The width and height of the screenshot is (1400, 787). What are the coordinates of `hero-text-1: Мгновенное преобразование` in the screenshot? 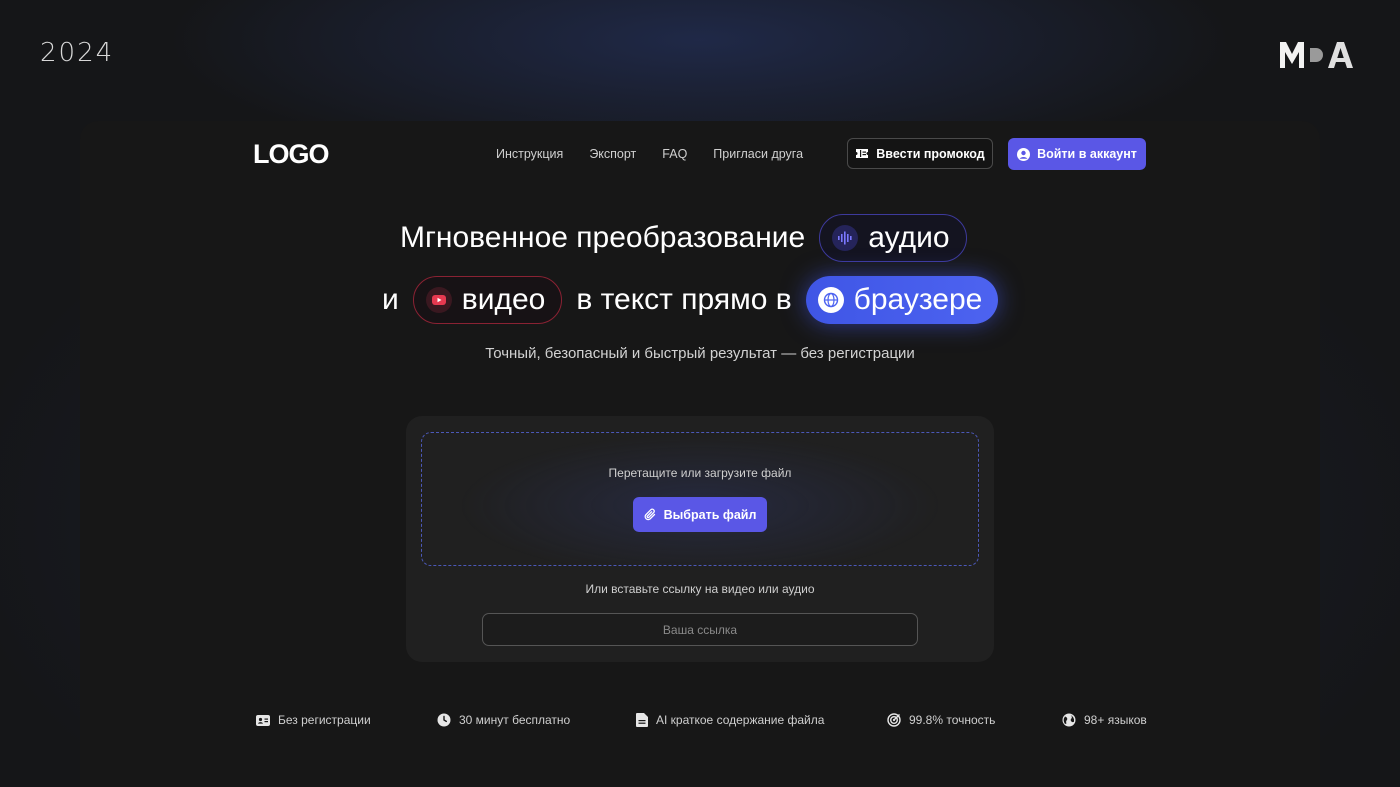 It's located at (603, 237).